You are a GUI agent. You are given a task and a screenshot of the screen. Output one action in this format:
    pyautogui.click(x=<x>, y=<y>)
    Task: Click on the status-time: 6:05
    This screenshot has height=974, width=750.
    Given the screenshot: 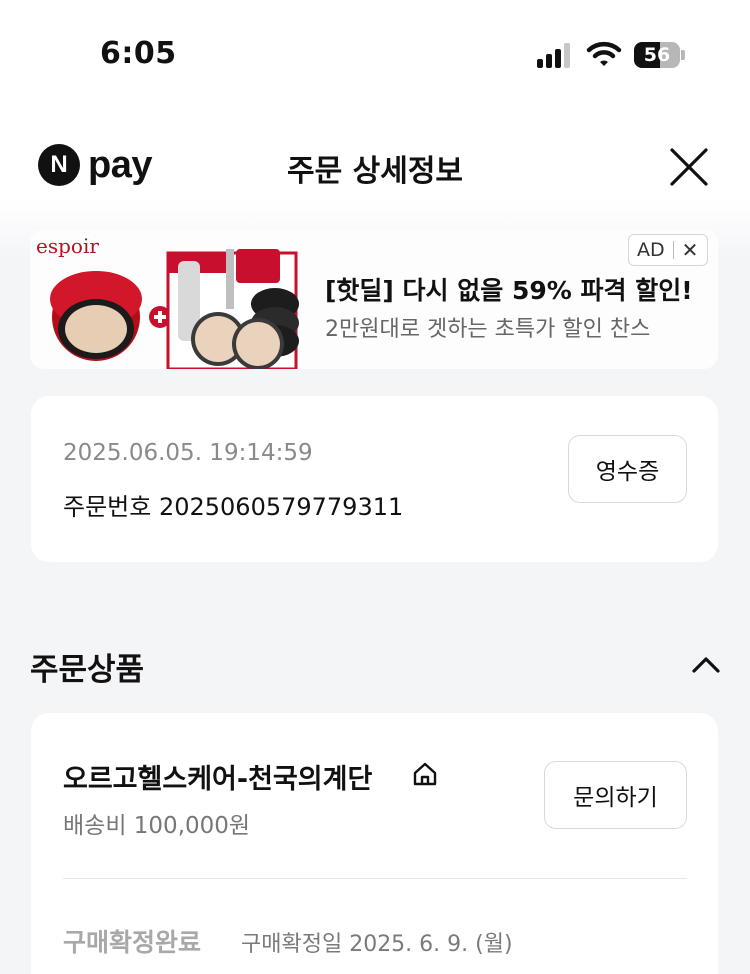 What is the action you would take?
    pyautogui.click(x=138, y=53)
    